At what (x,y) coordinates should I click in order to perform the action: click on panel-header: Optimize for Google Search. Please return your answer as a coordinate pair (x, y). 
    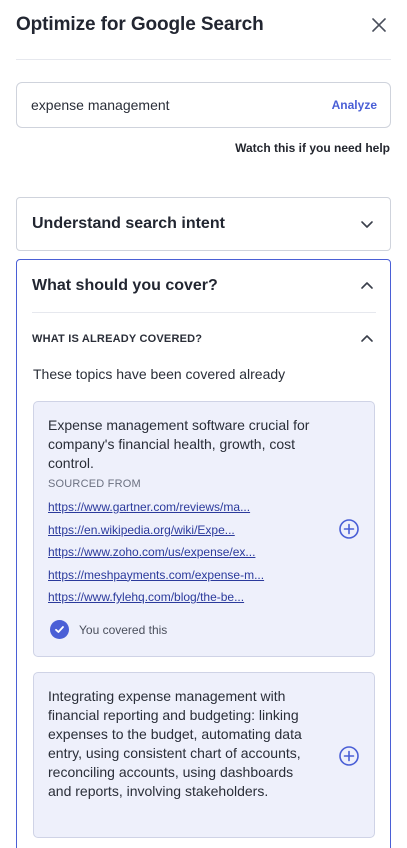
    Looking at the image, I should click on (203, 25).